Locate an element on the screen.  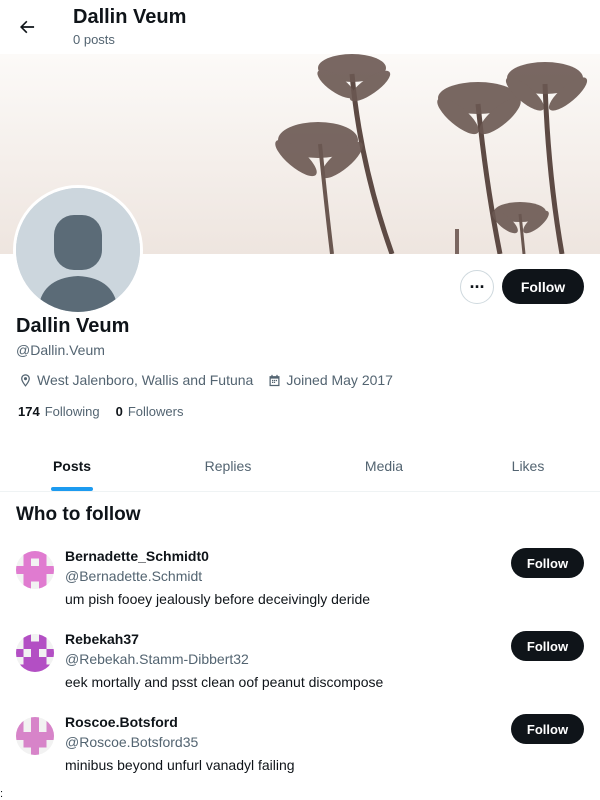
tab-label: Replies is located at coordinates (228, 465).